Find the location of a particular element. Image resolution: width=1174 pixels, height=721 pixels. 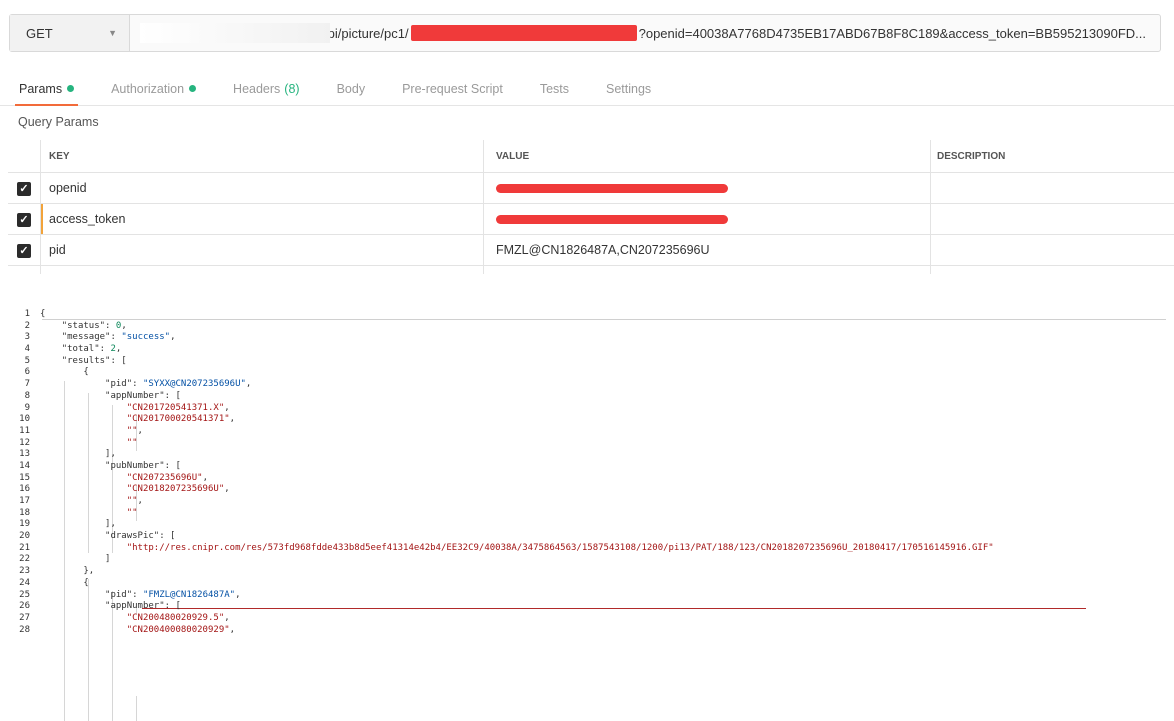

line-number: 1 is located at coordinates (15, 315).